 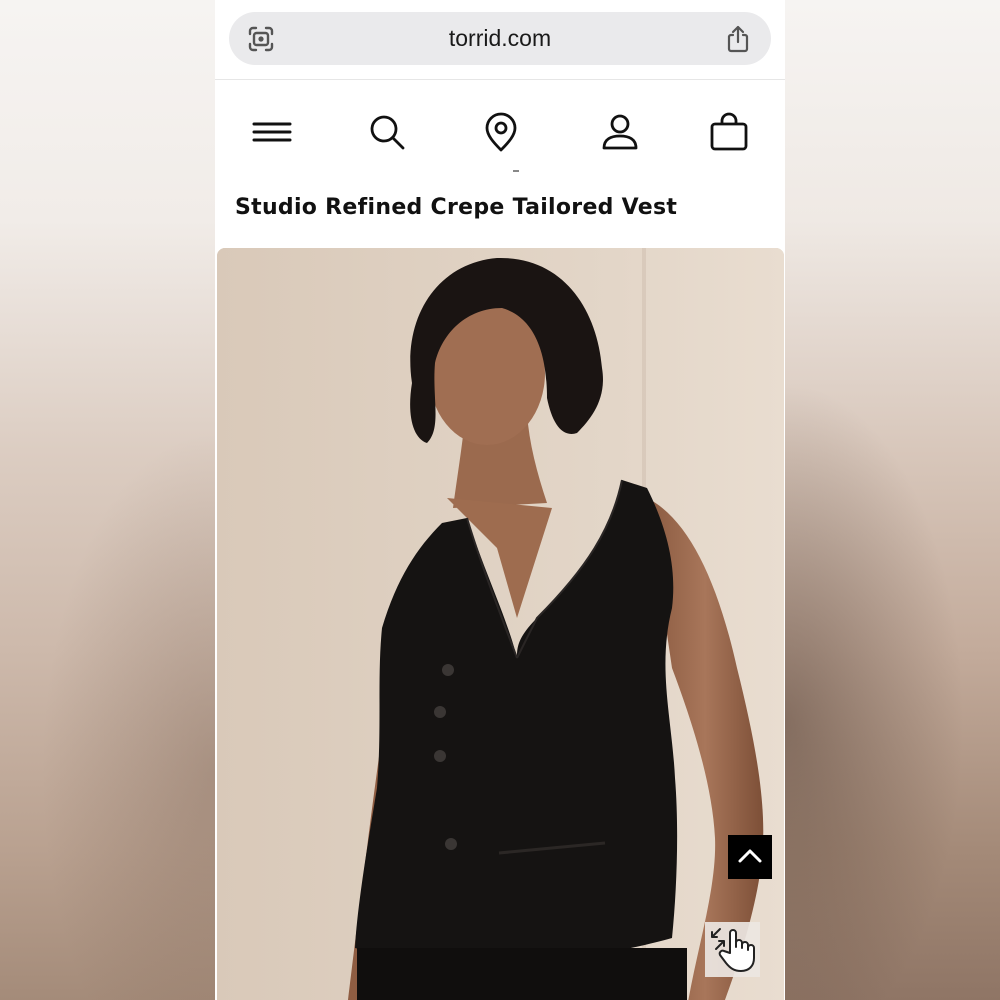 What do you see at coordinates (501, 132) in the screenshot?
I see `location-icon` at bounding box center [501, 132].